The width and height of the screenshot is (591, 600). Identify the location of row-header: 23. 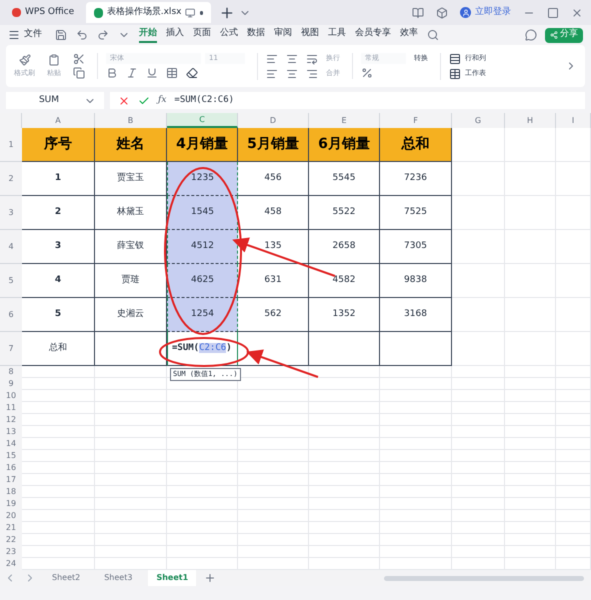
(11, 552).